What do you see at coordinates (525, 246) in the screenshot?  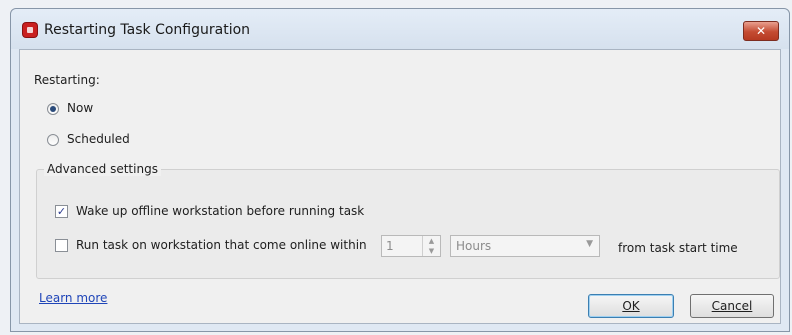 I see `time-unit-select: Hours ▼` at bounding box center [525, 246].